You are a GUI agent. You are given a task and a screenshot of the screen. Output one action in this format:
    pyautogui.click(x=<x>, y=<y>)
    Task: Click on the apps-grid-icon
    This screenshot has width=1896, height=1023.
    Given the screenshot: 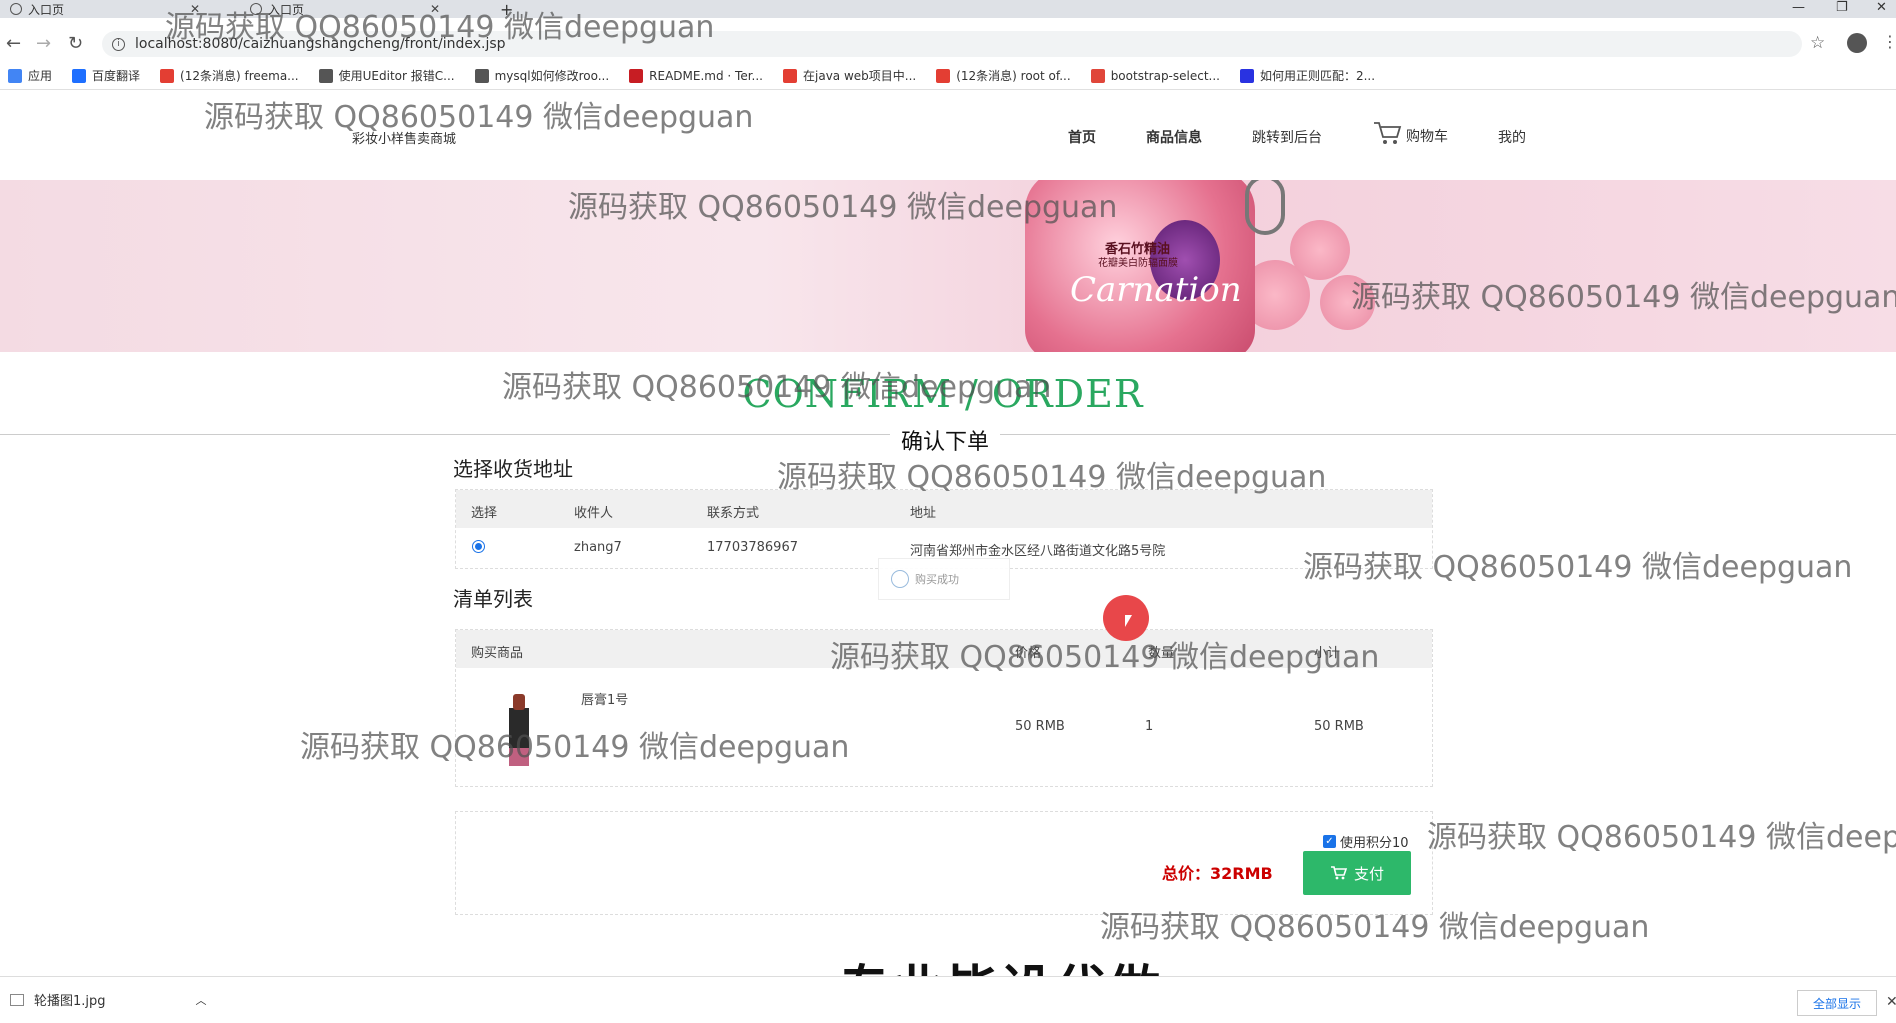 What is the action you would take?
    pyautogui.click(x=15, y=75)
    